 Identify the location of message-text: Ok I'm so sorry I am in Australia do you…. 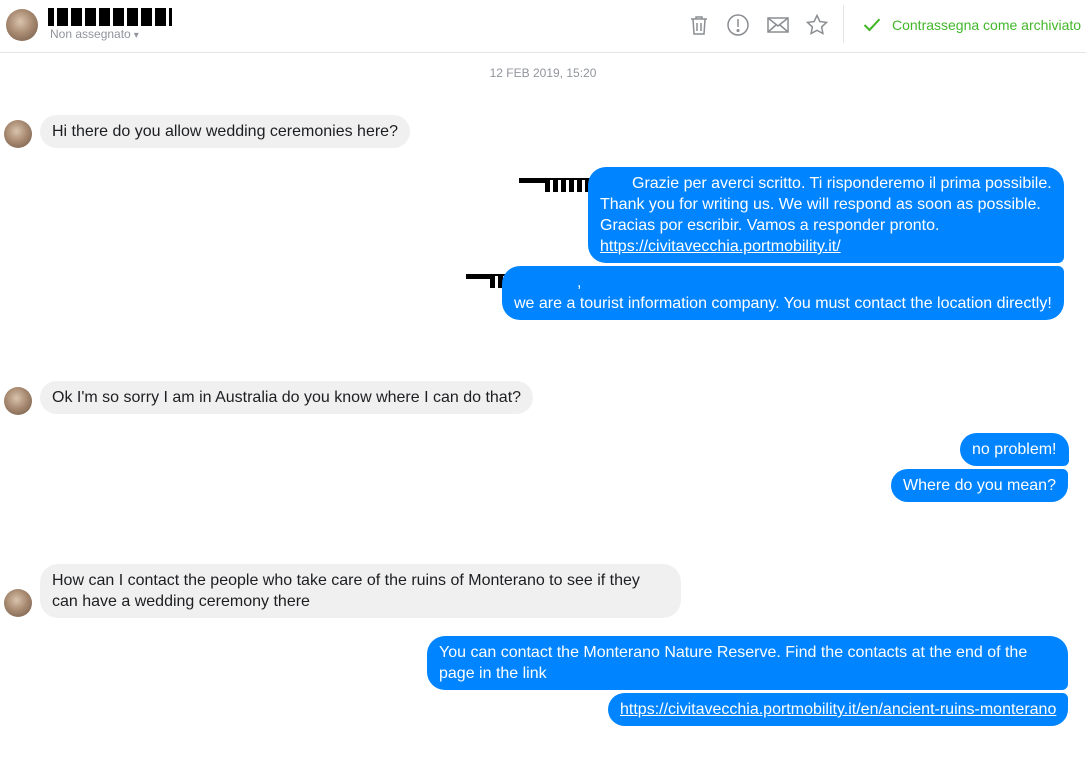
(287, 397).